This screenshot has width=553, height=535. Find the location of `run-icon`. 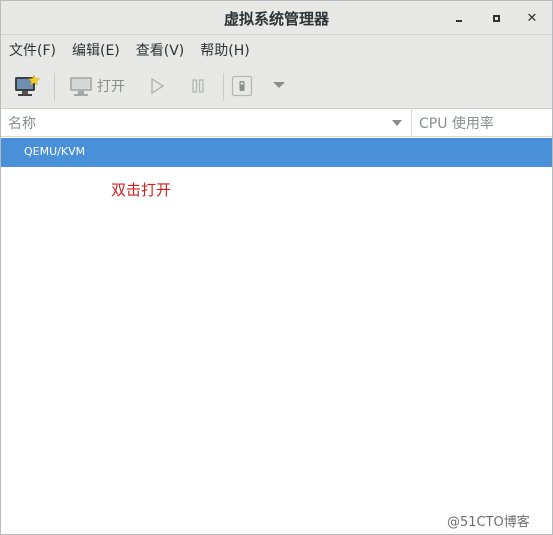

run-icon is located at coordinates (158, 86).